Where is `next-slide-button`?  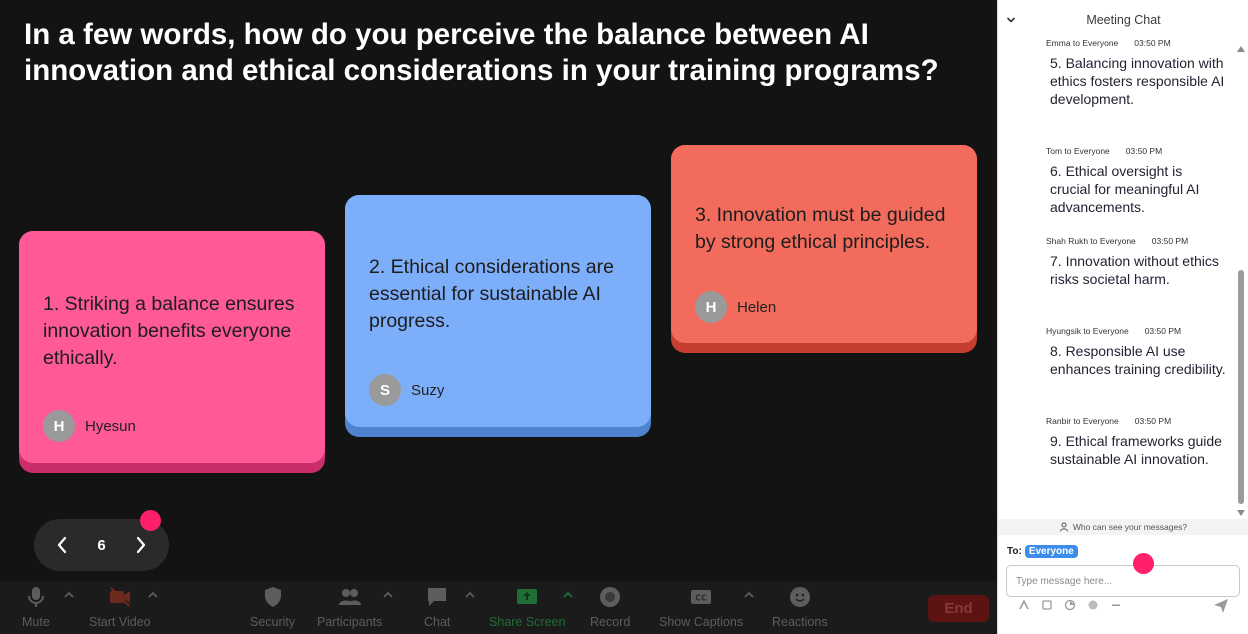 next-slide-button is located at coordinates (141, 545).